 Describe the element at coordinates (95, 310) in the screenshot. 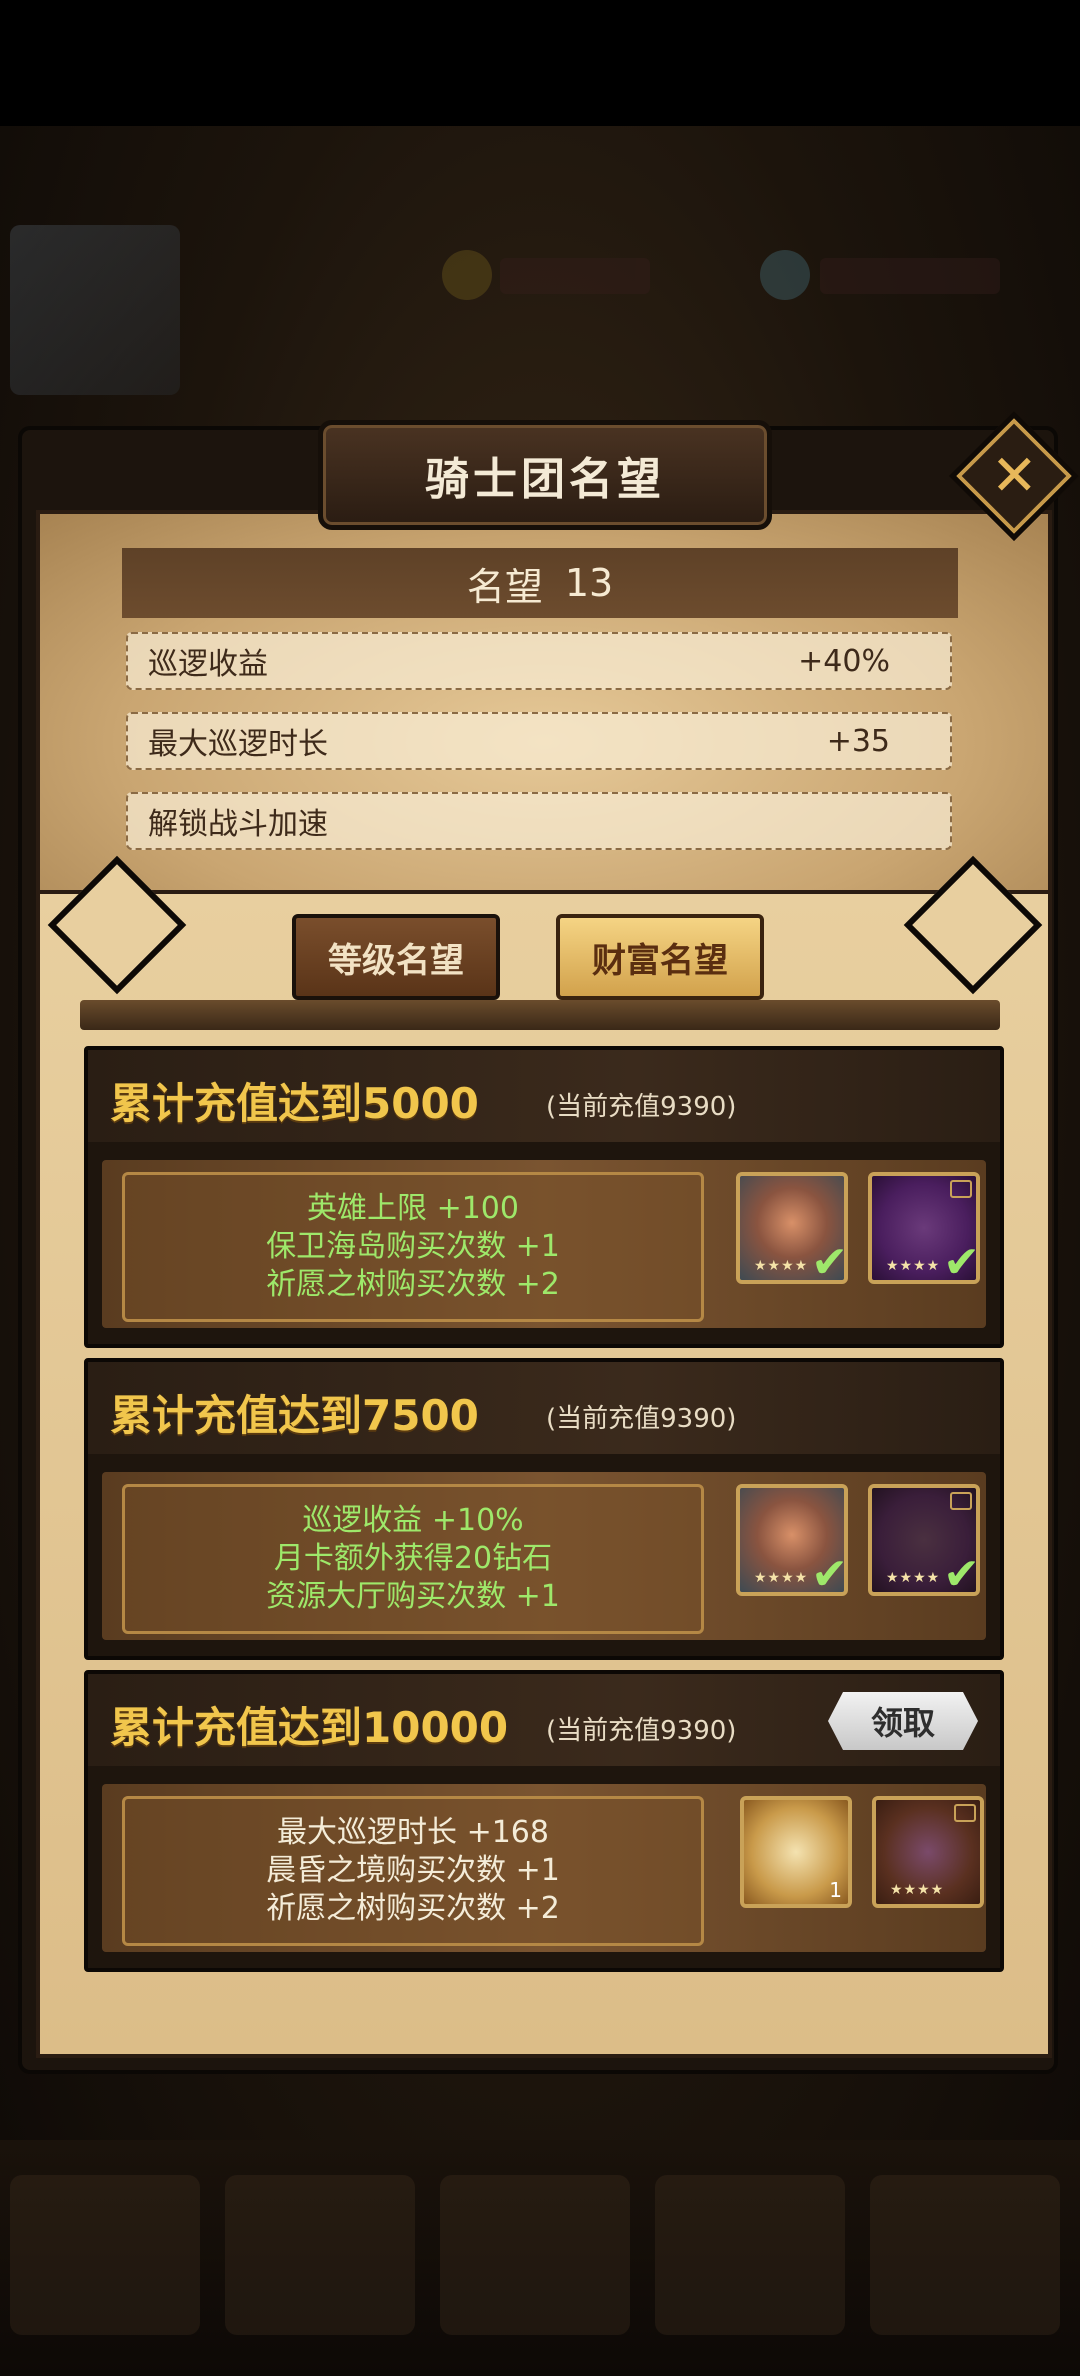

I see `player-avatar` at that location.